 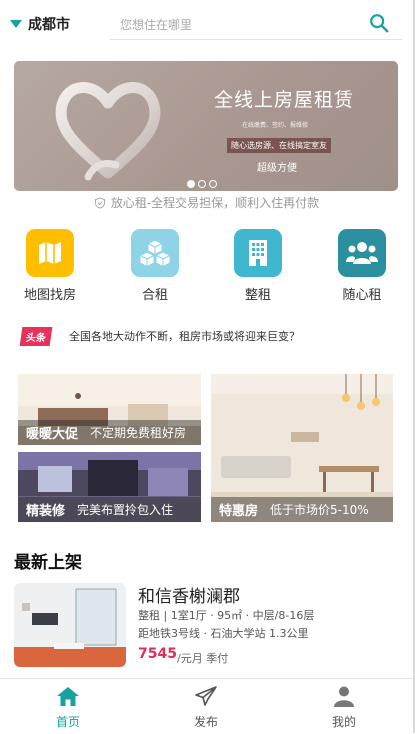 I want to click on news-tag: 头条, so click(x=36, y=336).